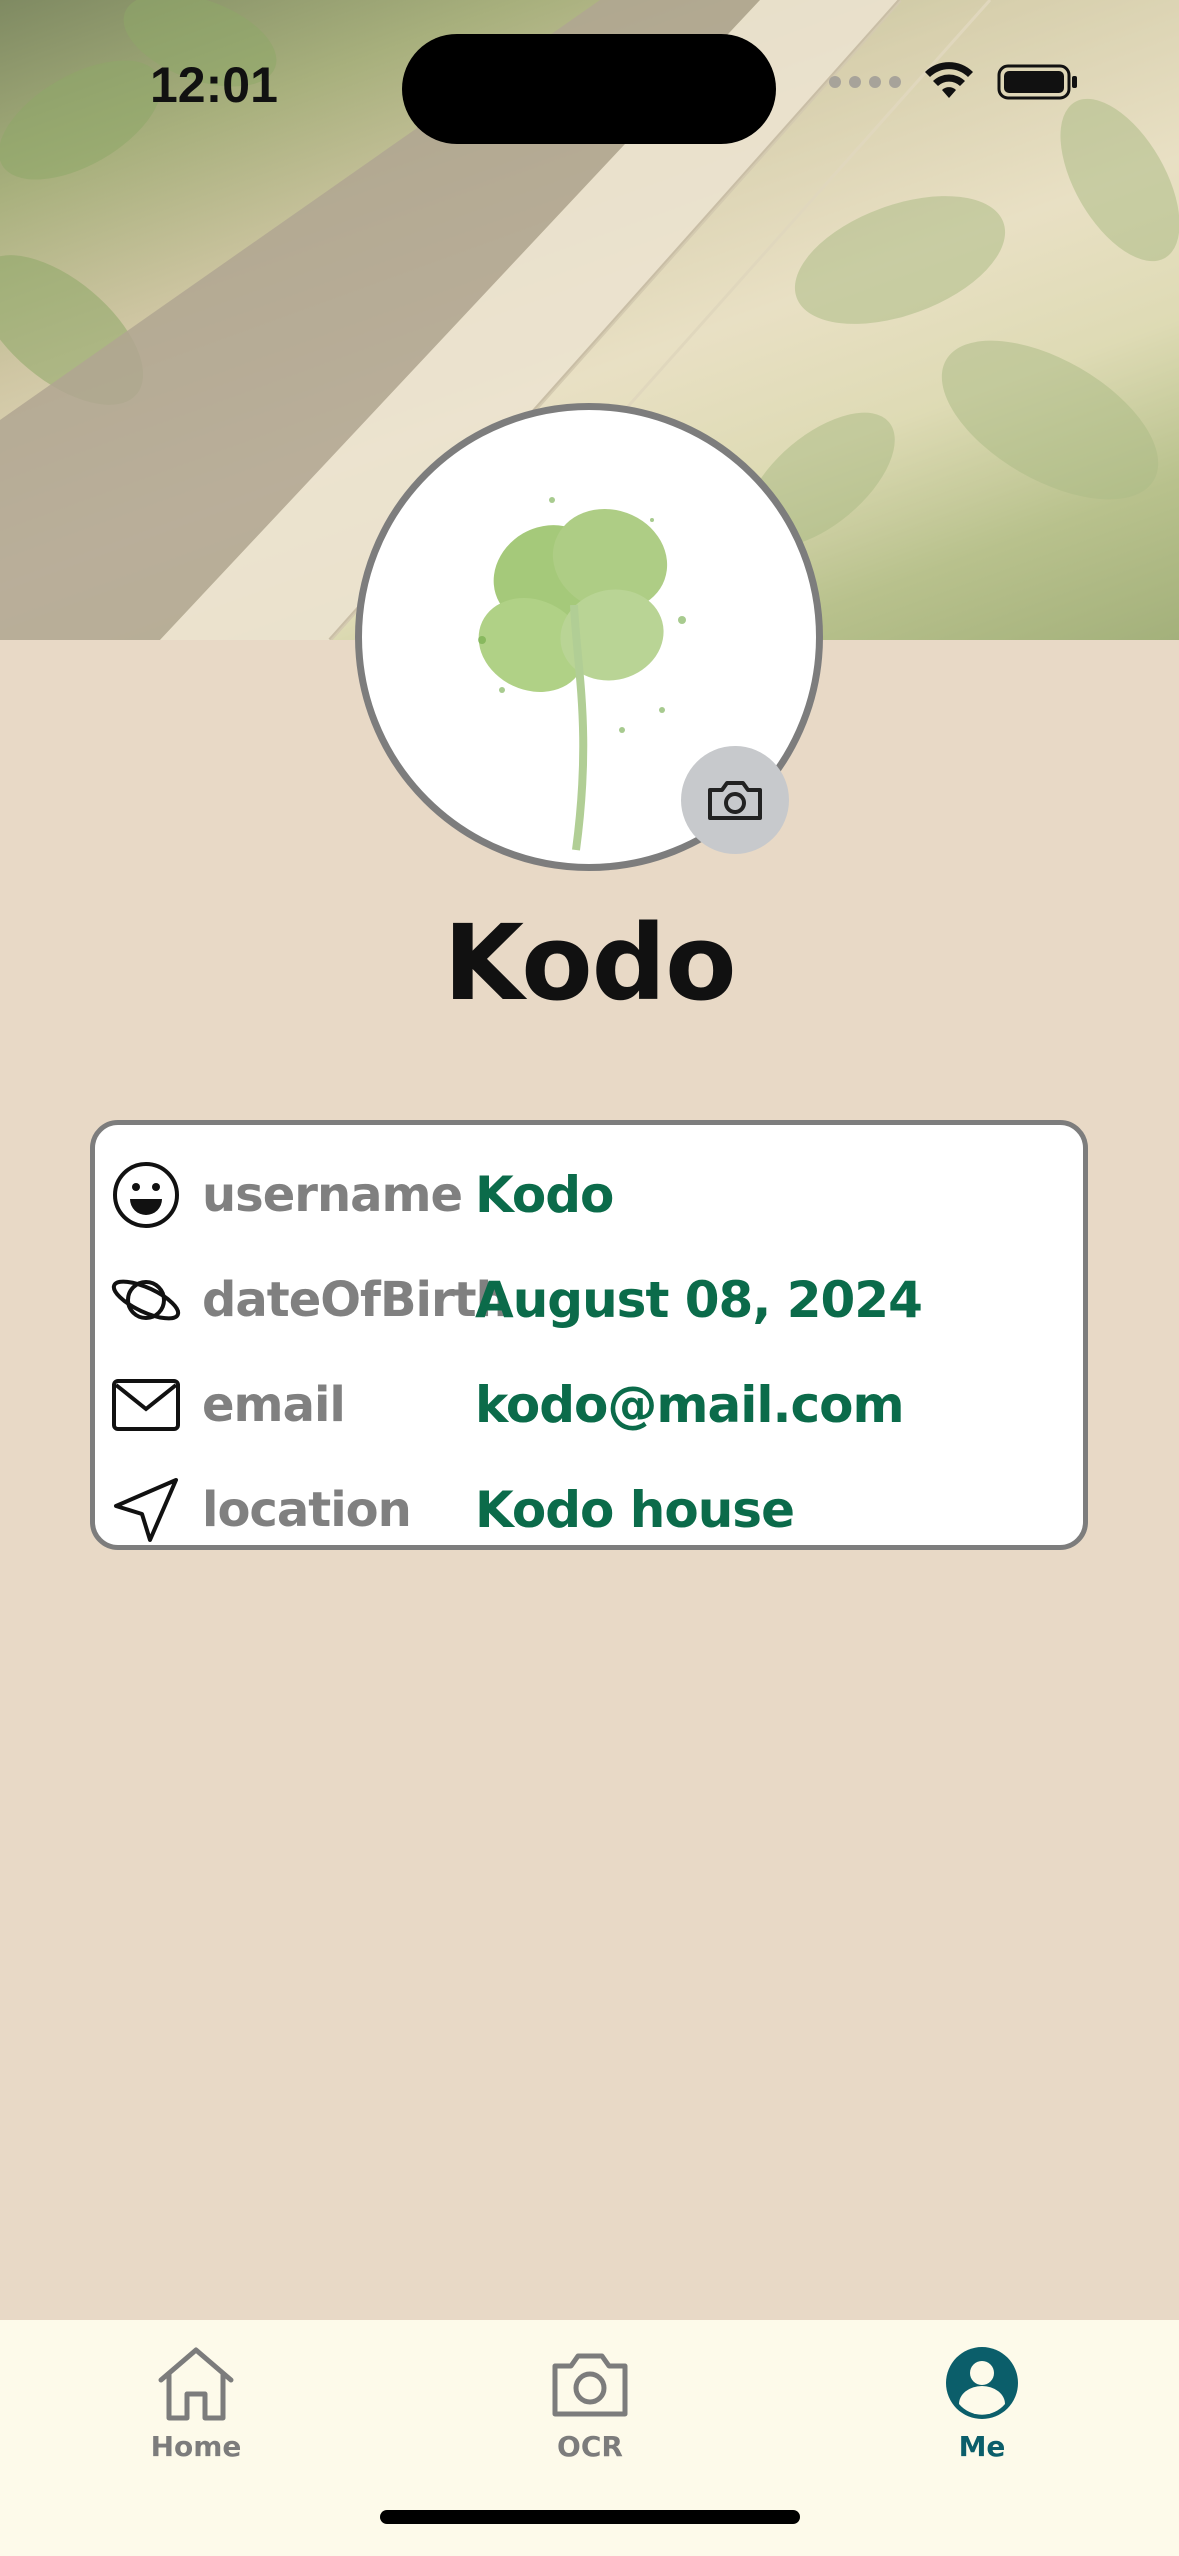  What do you see at coordinates (635, 1509) in the screenshot?
I see `info-value: Kodo house` at bounding box center [635, 1509].